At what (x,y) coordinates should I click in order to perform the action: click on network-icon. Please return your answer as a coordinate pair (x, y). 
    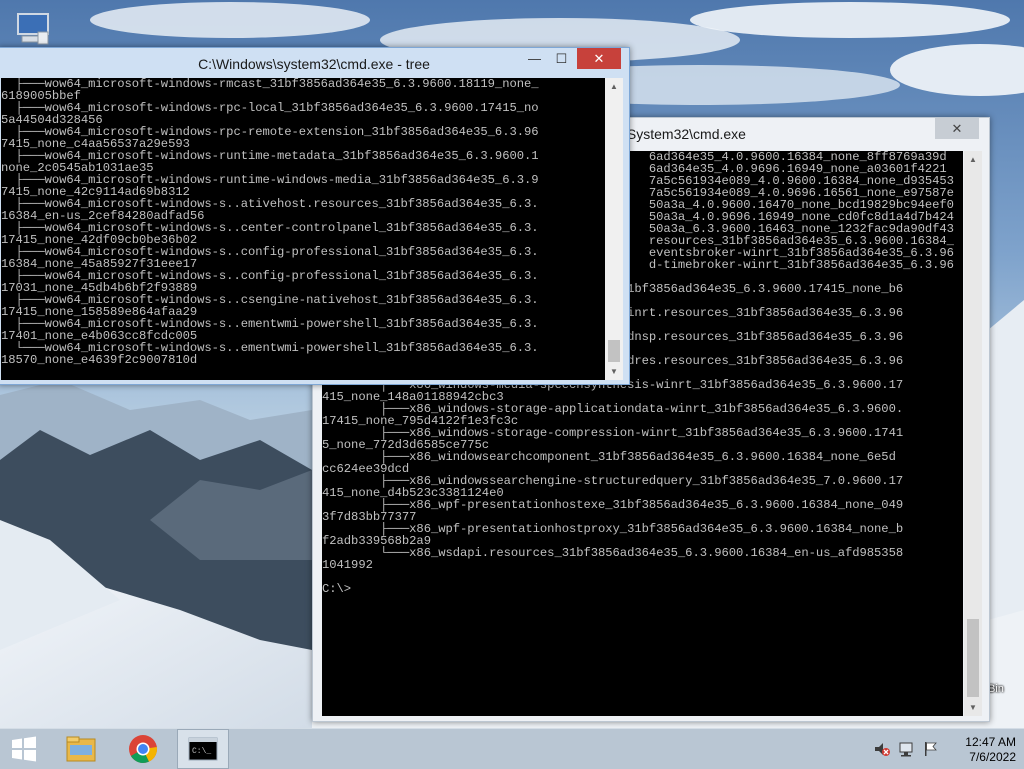
    Looking at the image, I should click on (906, 749).